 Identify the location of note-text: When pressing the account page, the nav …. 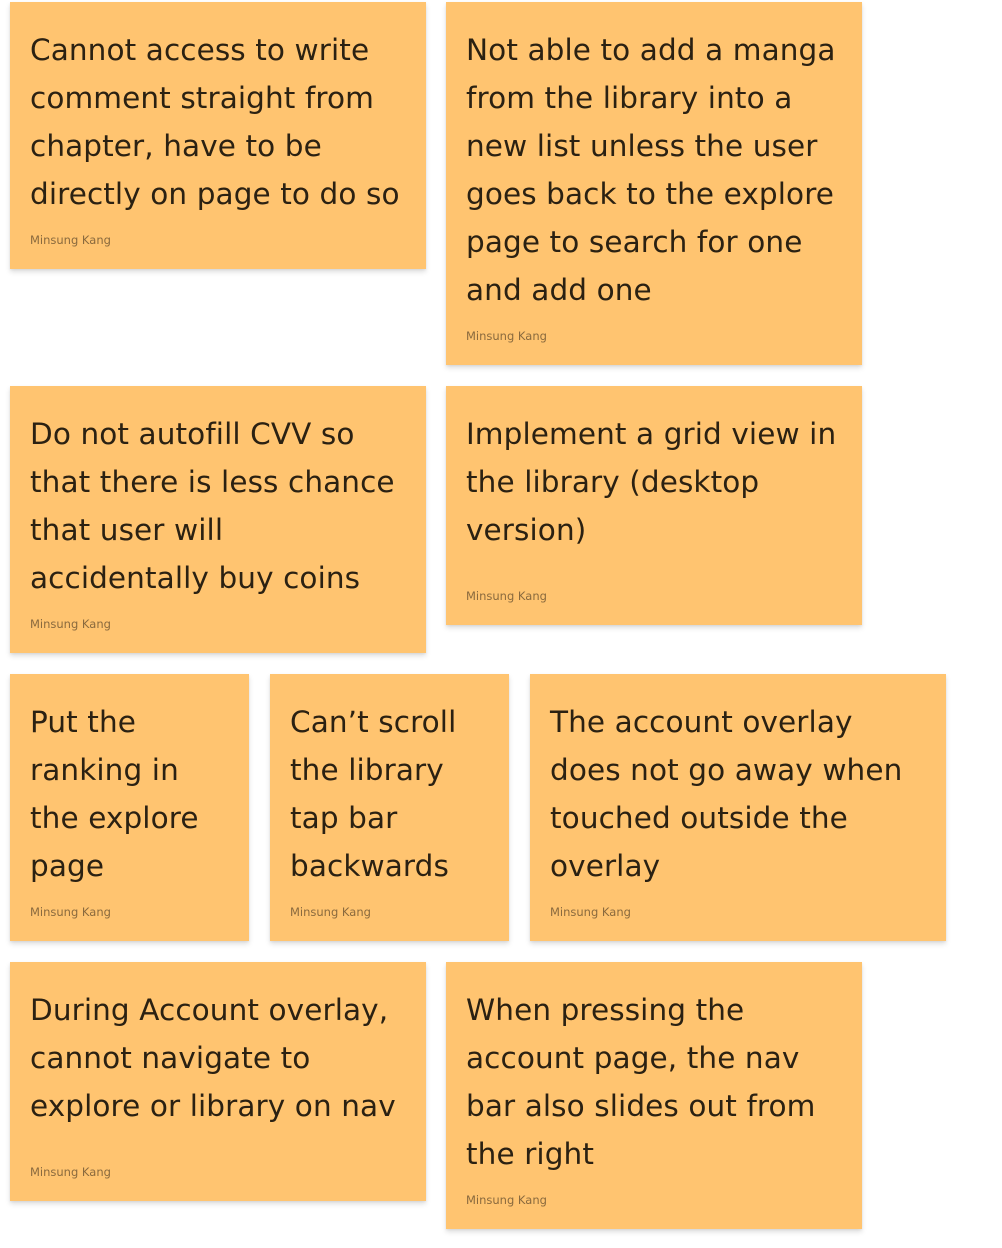
(641, 1082).